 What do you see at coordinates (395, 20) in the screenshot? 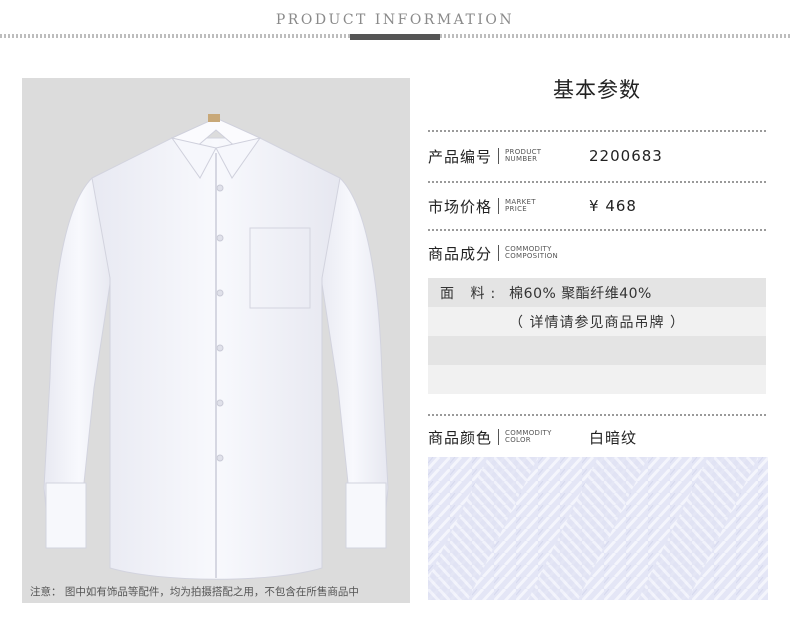
I see `page-header-title: PRODUCT INFORMATION` at bounding box center [395, 20].